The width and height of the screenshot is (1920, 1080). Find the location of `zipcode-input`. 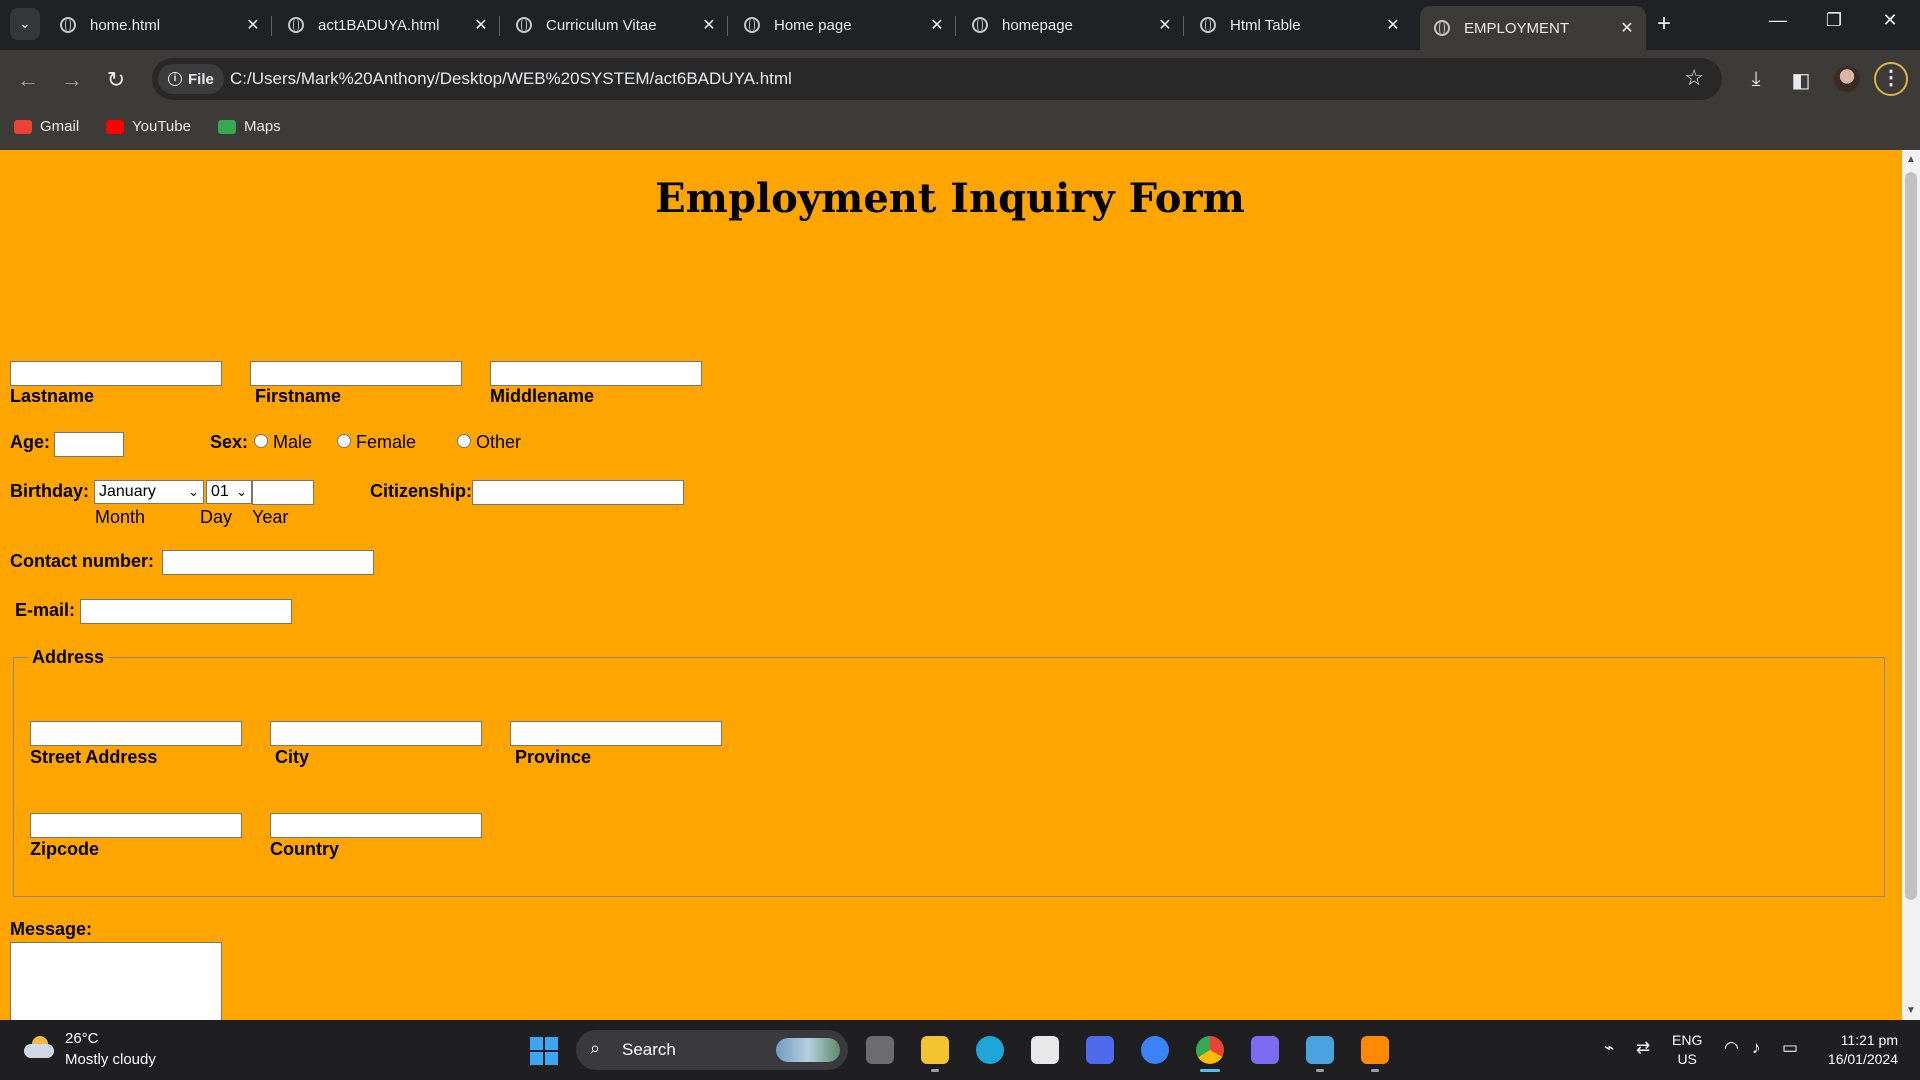

zipcode-input is located at coordinates (136, 825).